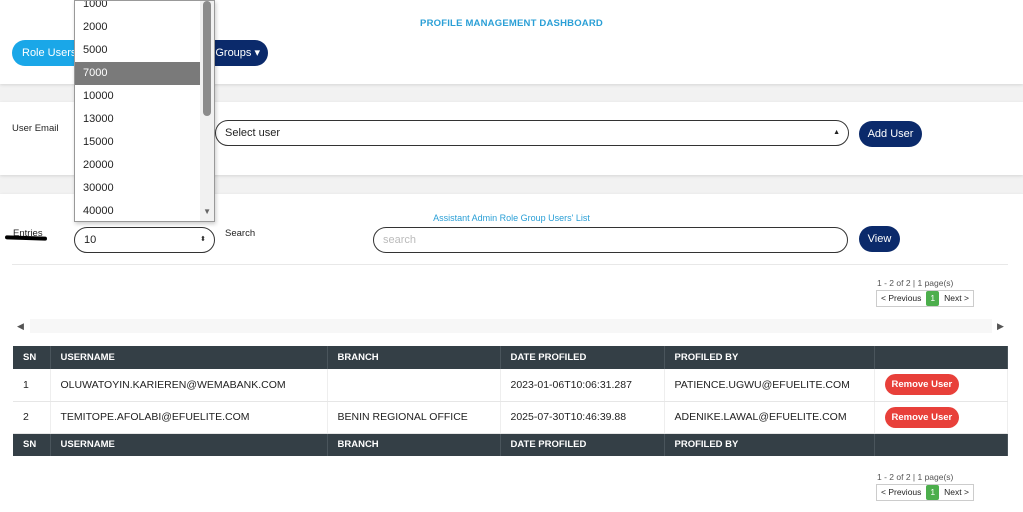  What do you see at coordinates (941, 357) in the screenshot?
I see `column-header-action` at bounding box center [941, 357].